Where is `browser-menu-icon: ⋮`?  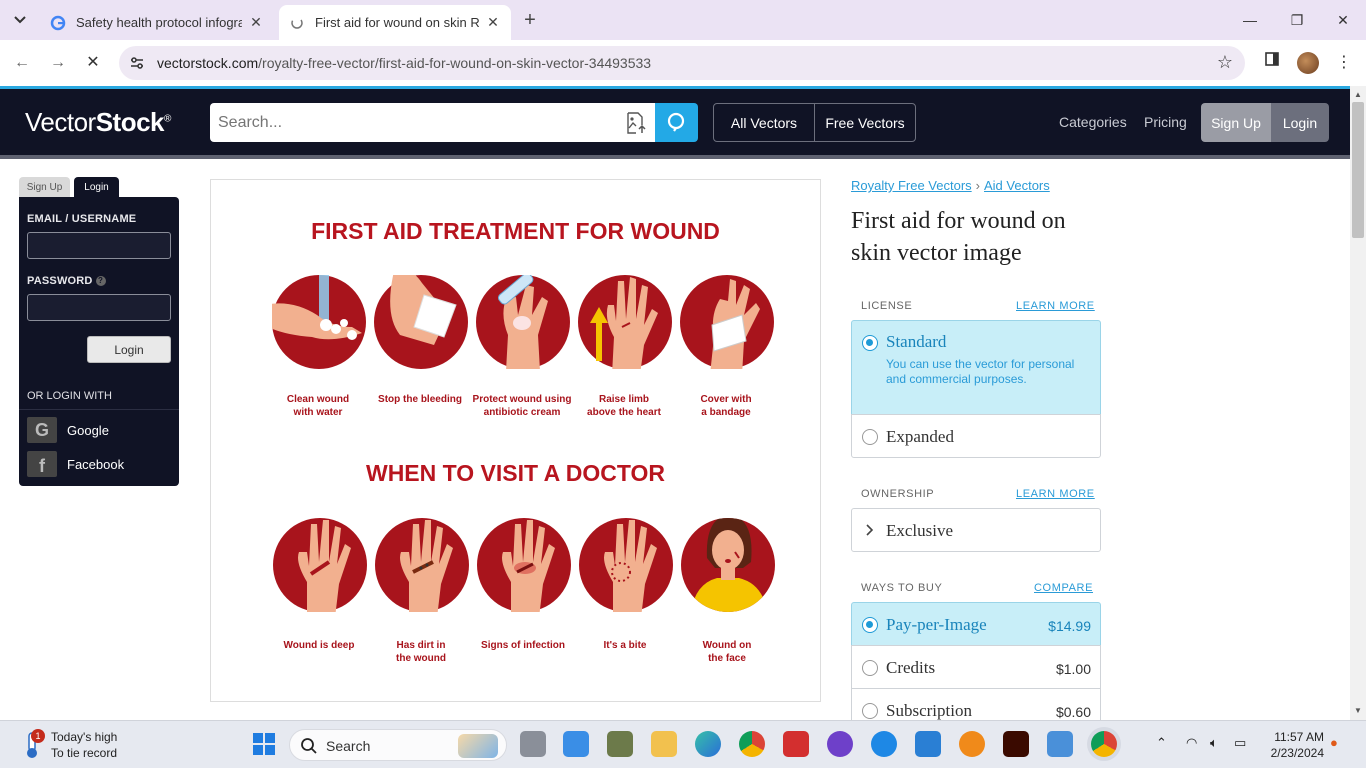 browser-menu-icon: ⋮ is located at coordinates (1344, 63).